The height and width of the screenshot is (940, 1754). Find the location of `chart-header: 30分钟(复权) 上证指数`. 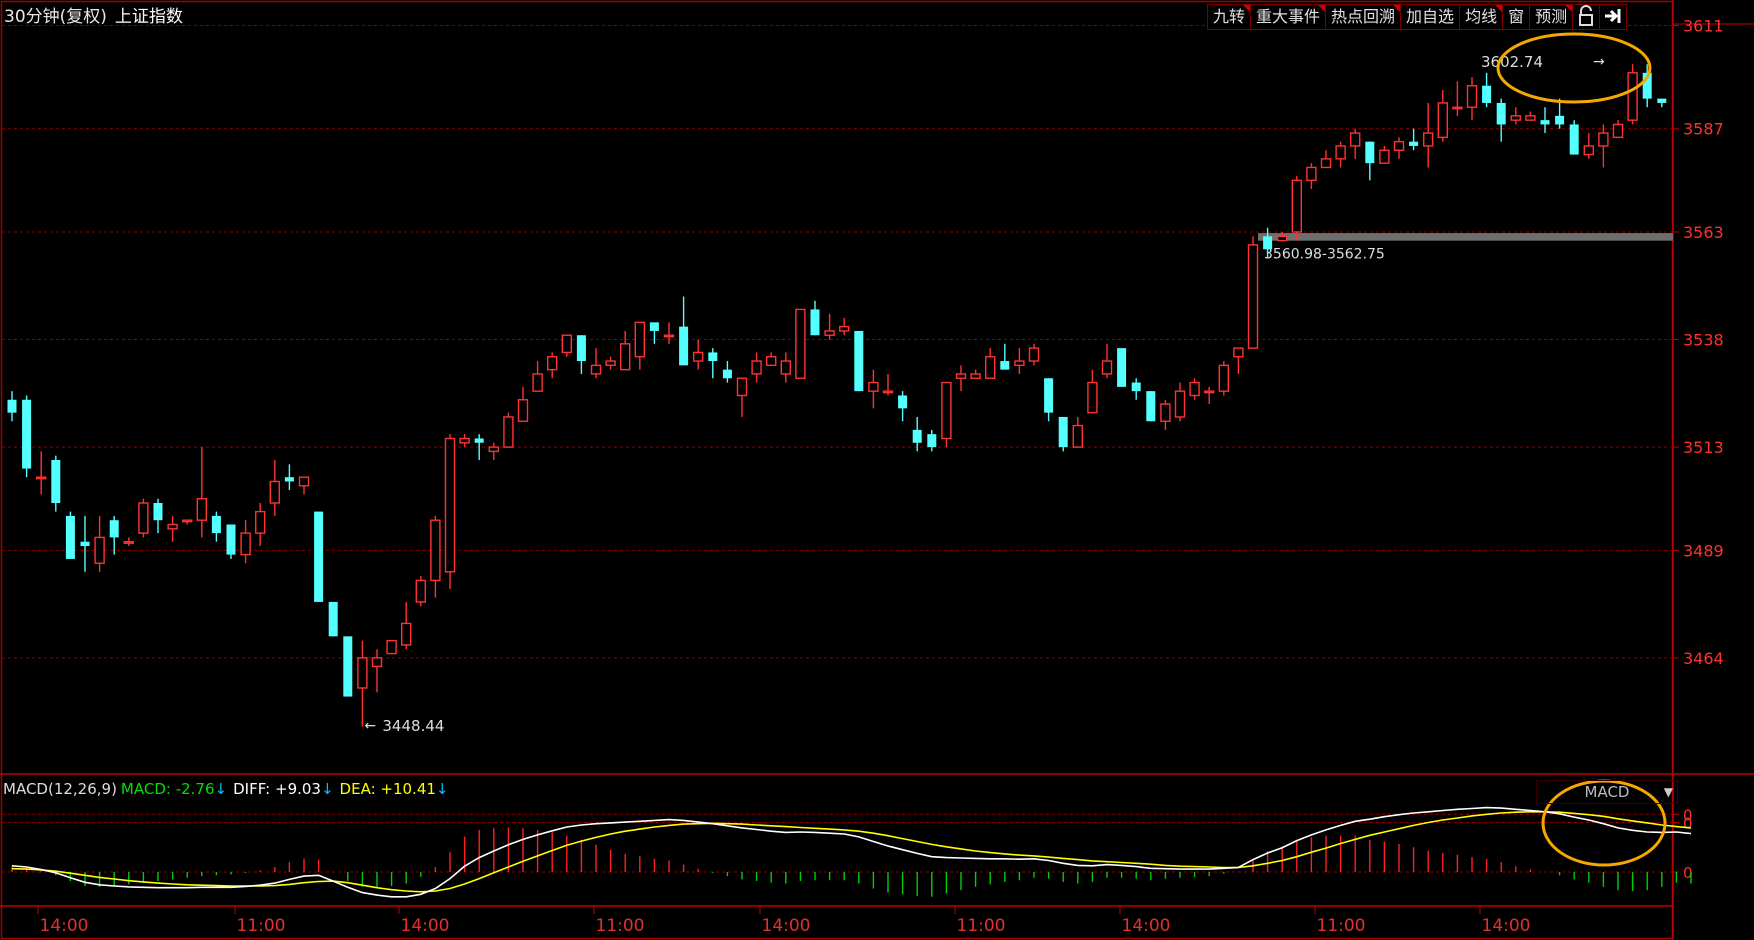

chart-header: 30分钟(复权) 上证指数 is located at coordinates (93, 14).